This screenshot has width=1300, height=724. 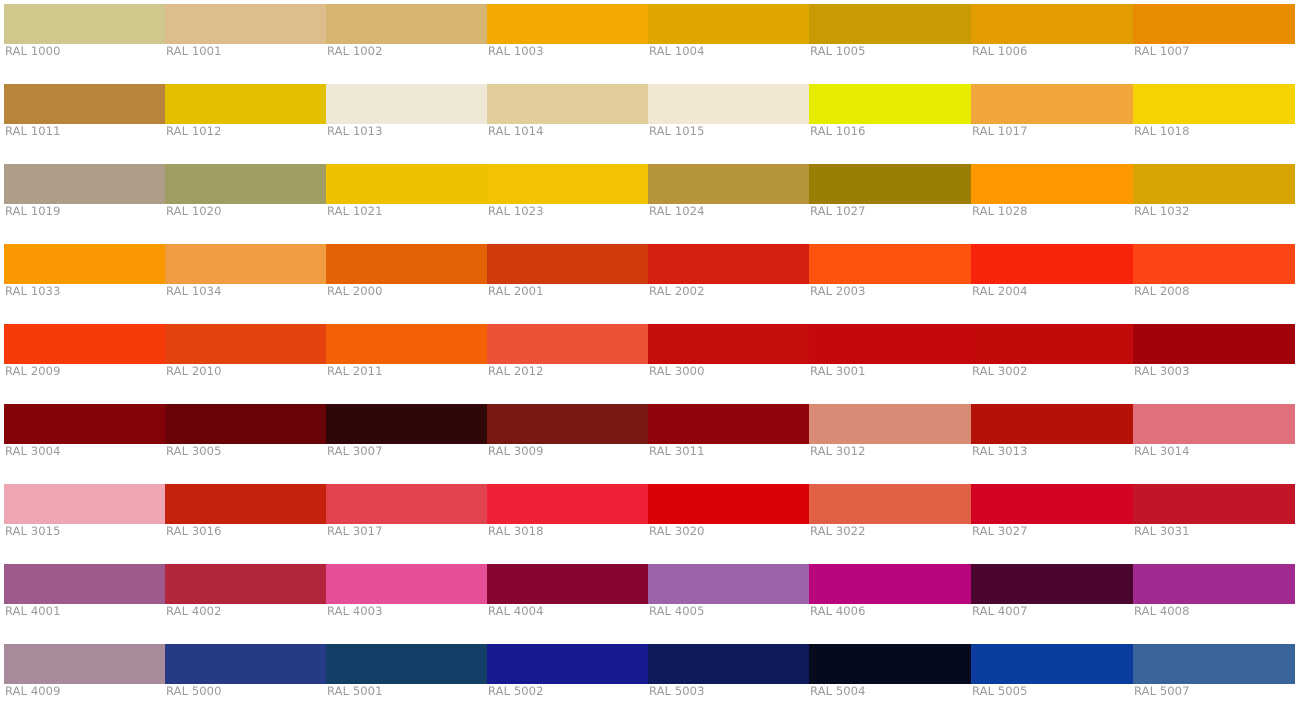 I want to click on color-swatch-item: RAL 3031, so click(x=1214, y=524).